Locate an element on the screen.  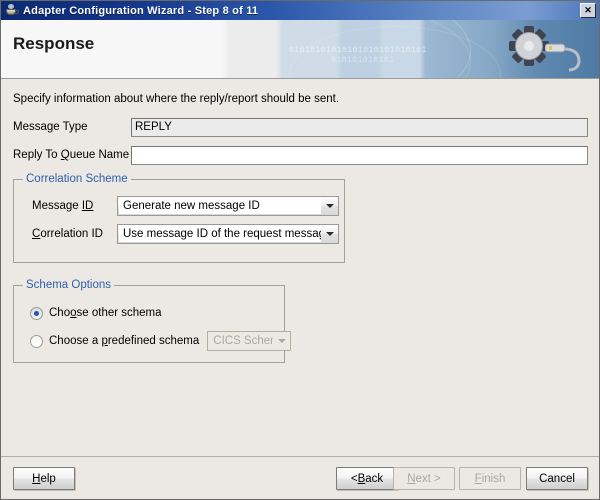
field-row-message-id: Message ID Generate new message ID is located at coordinates (185, 206).